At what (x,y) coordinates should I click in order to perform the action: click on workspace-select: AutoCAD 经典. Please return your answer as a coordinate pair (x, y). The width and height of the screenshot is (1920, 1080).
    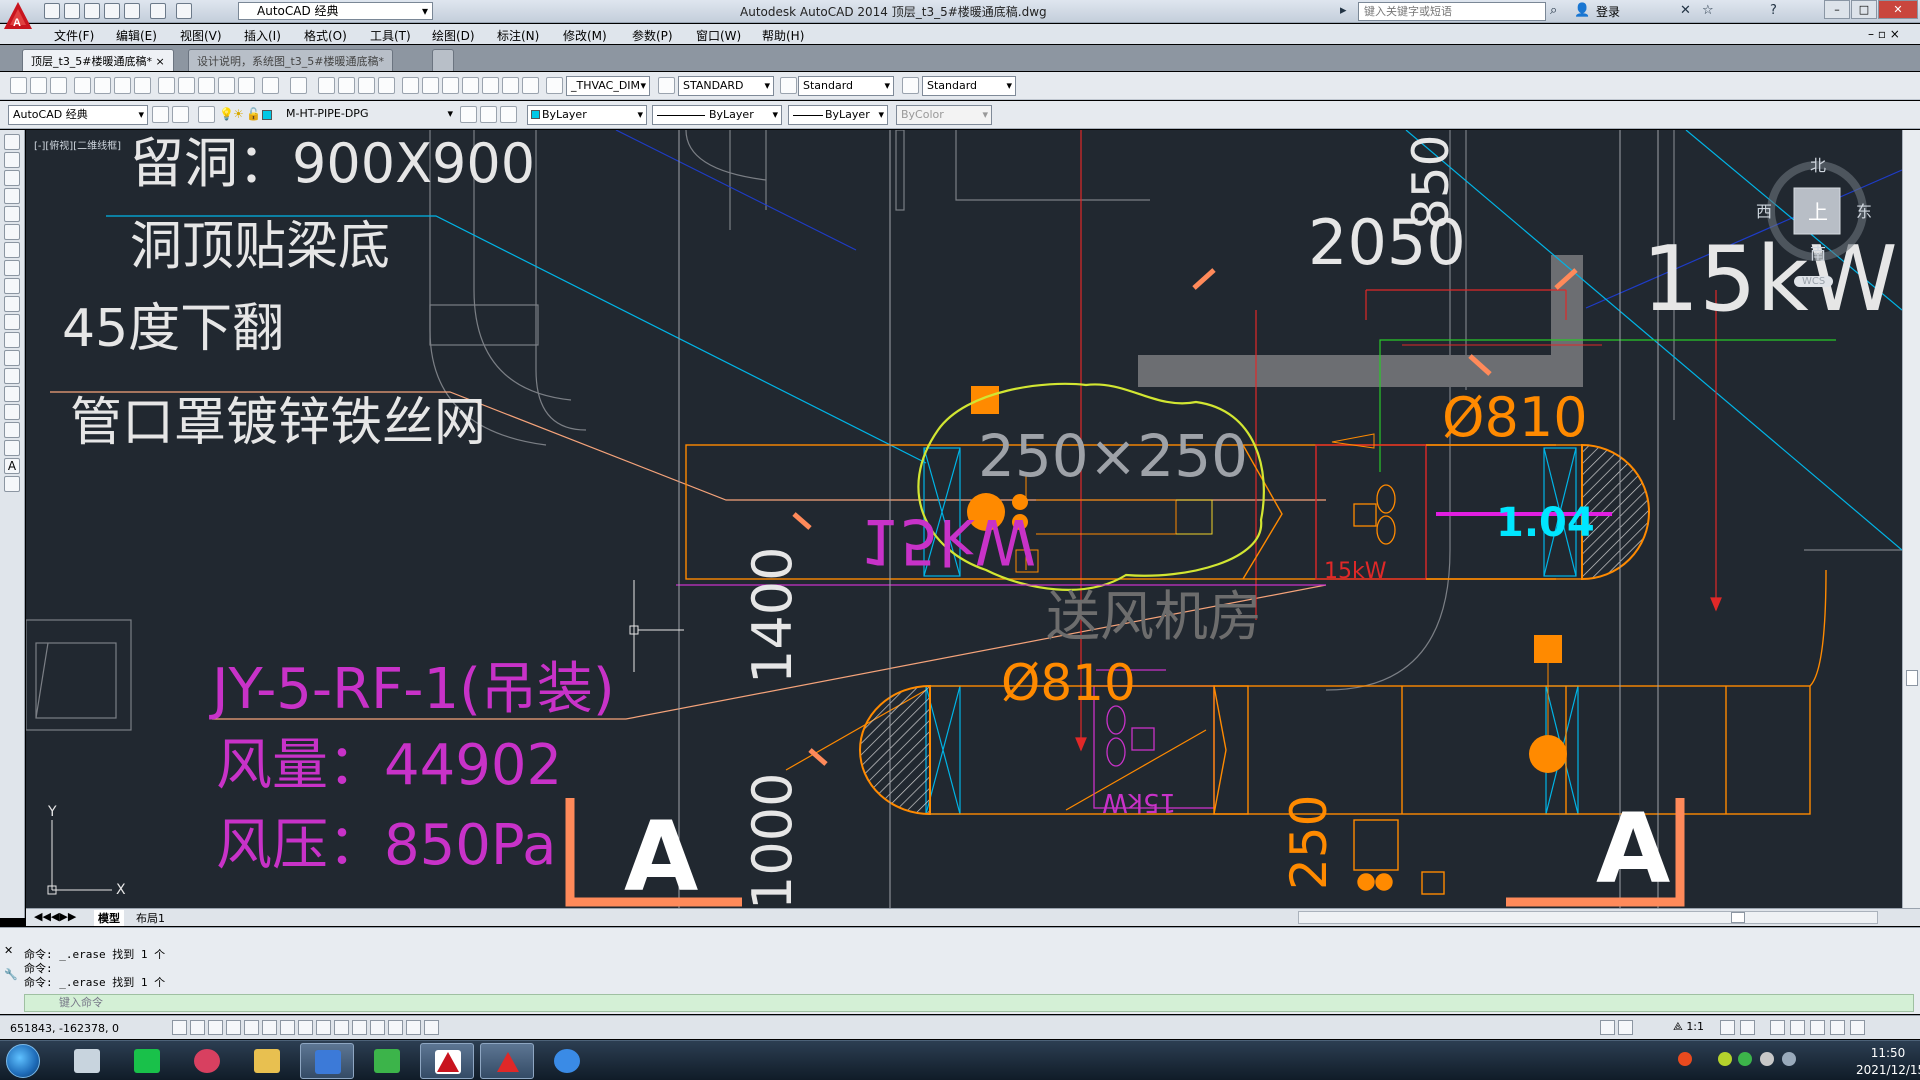
    Looking at the image, I should click on (78, 115).